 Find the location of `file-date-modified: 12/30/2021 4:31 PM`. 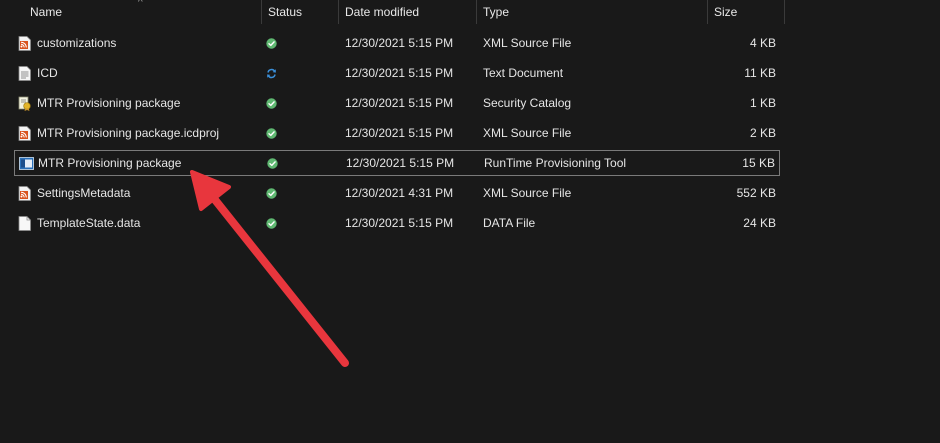

file-date-modified: 12/30/2021 4:31 PM is located at coordinates (399, 193).